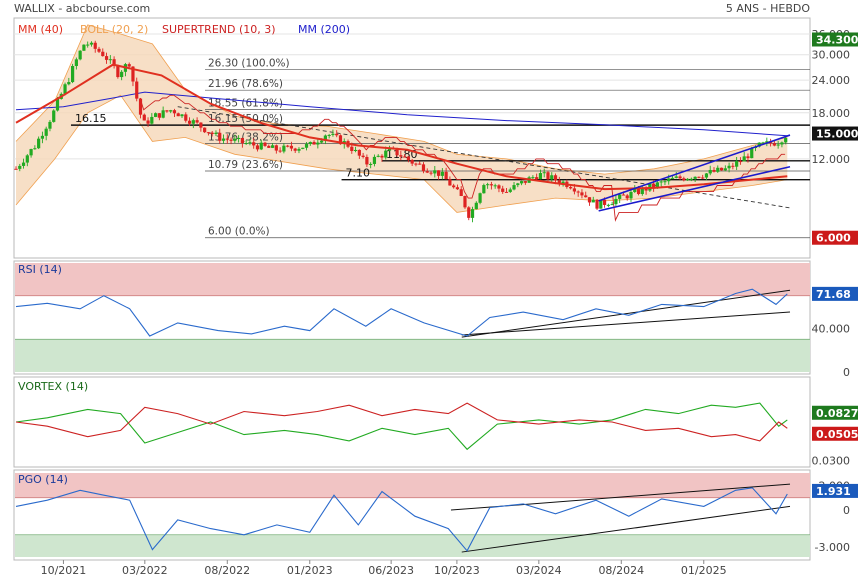 This screenshot has height=580, width=860. Describe the element at coordinates (249, 64) in the screenshot. I see `fib-level-label: 26.30 (100.0%)` at that location.